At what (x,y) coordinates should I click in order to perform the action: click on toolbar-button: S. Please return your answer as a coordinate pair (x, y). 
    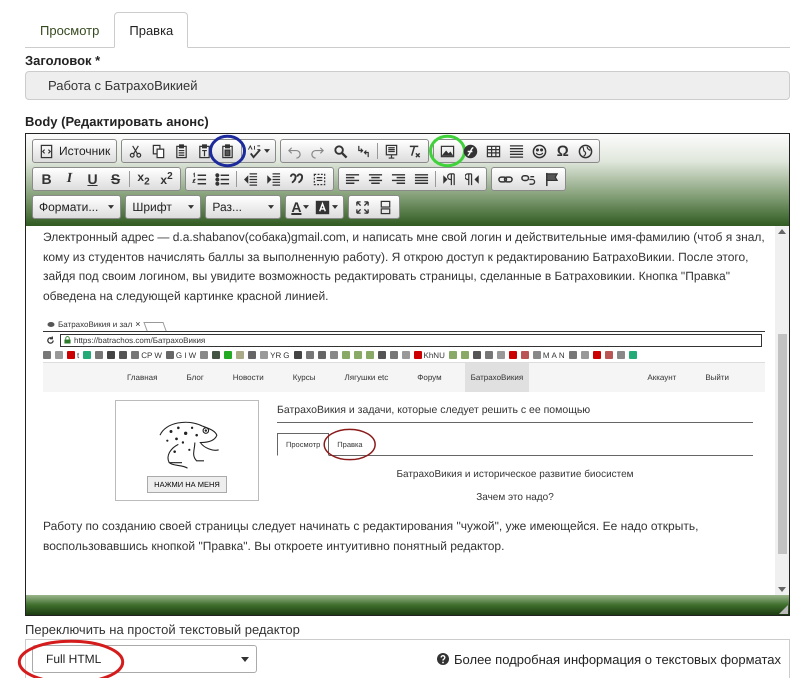
    Looking at the image, I should click on (115, 179).